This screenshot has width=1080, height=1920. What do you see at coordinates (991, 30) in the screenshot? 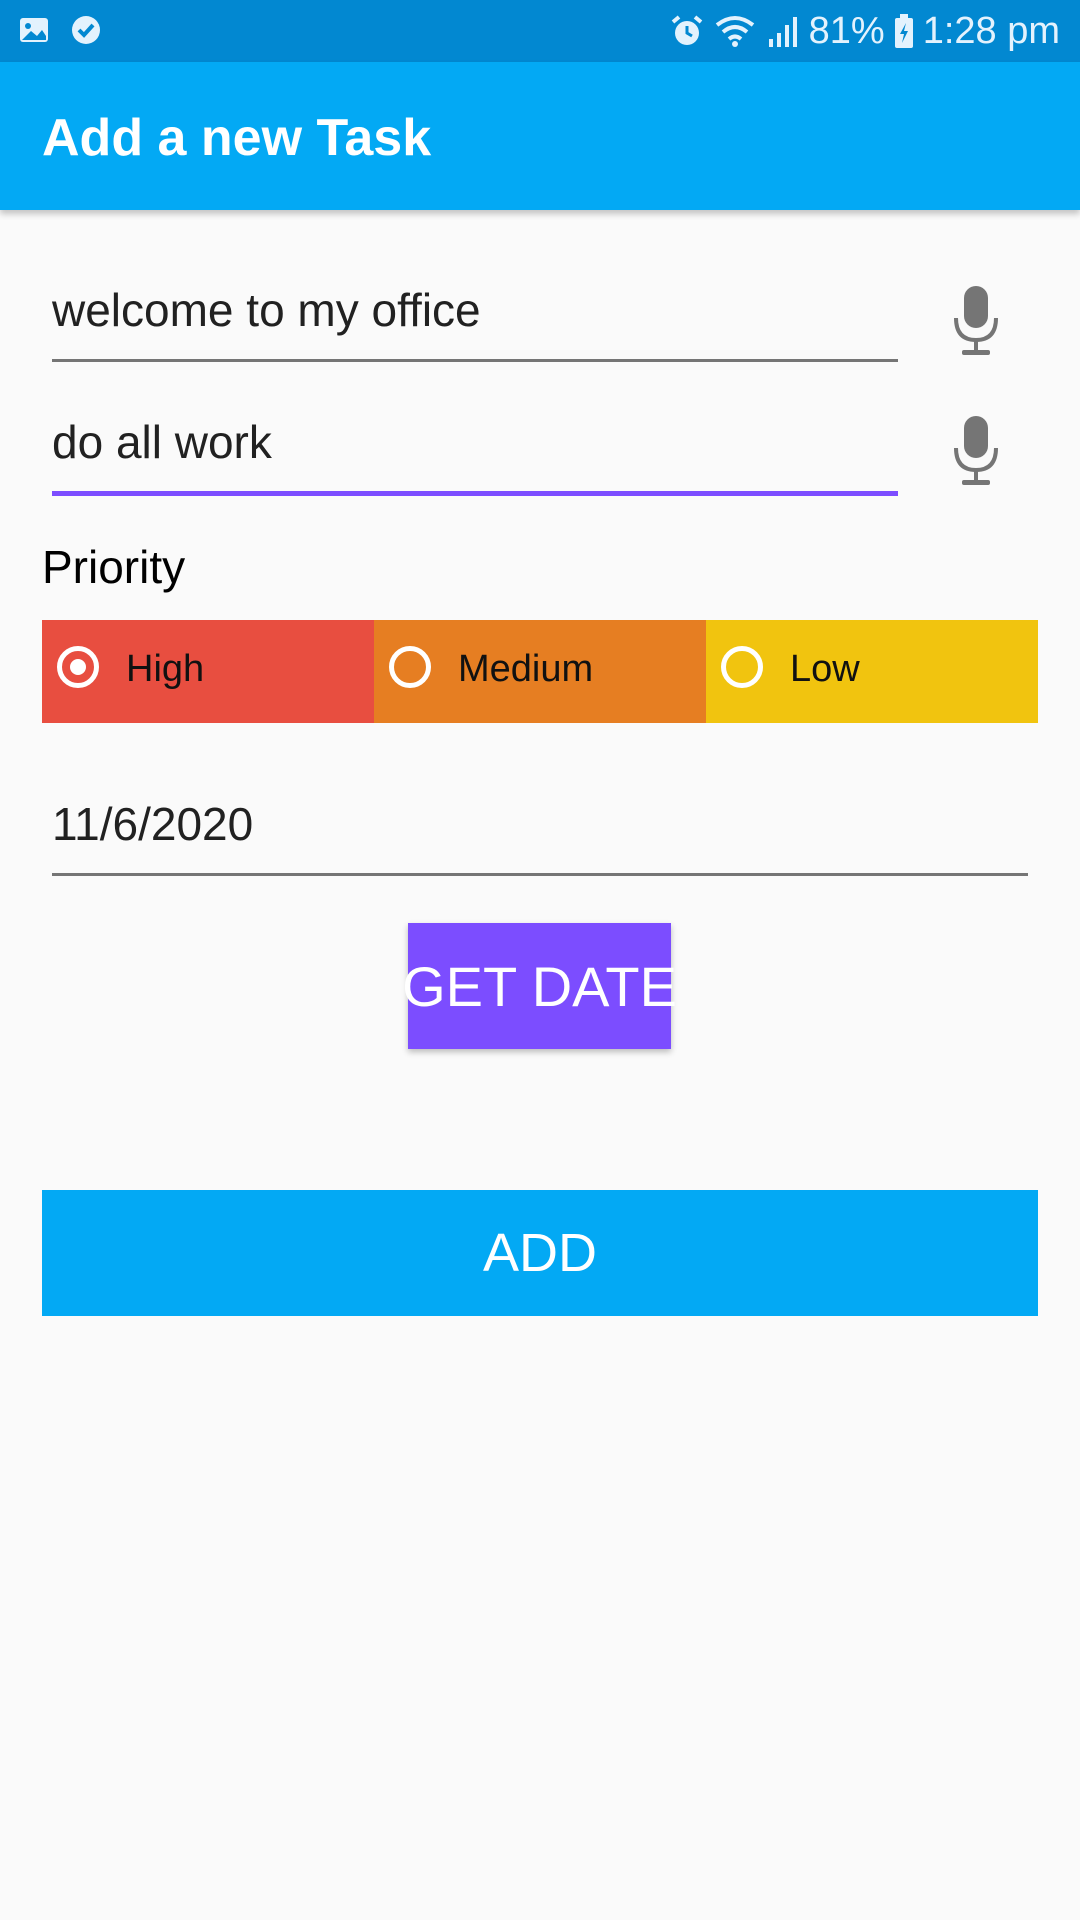
I see `clock: 1:28 pm` at bounding box center [991, 30].